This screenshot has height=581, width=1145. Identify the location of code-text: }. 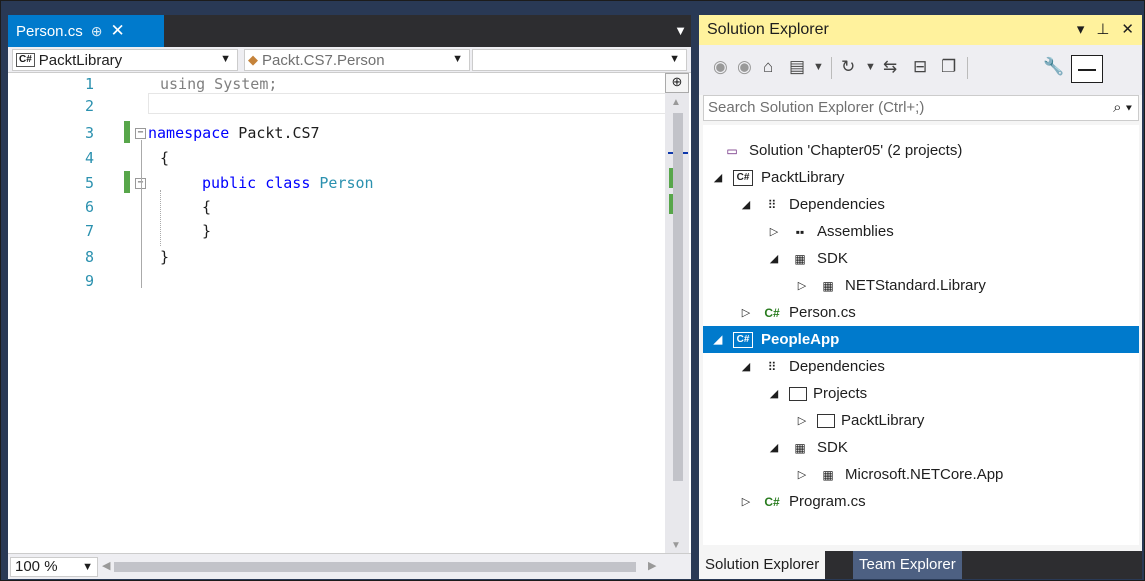
(165, 257).